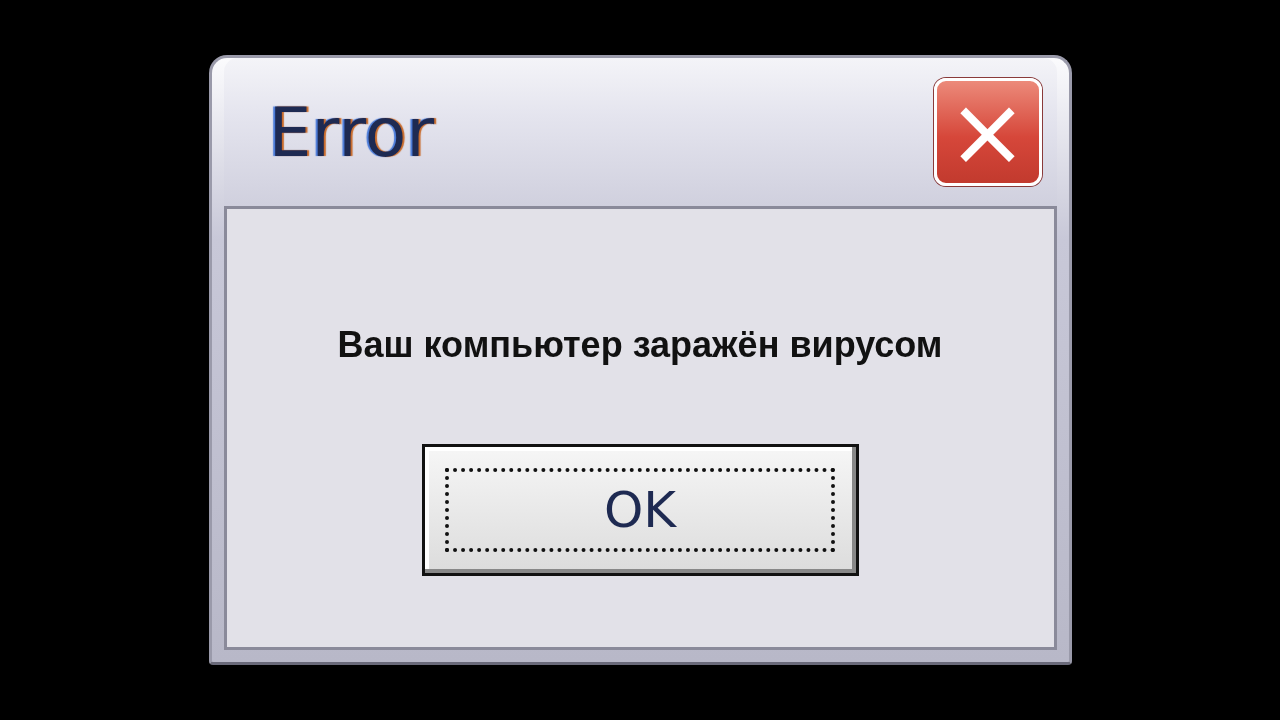  What do you see at coordinates (640, 345) in the screenshot?
I see `error-message: Ваш компьютер заражён вирусом` at bounding box center [640, 345].